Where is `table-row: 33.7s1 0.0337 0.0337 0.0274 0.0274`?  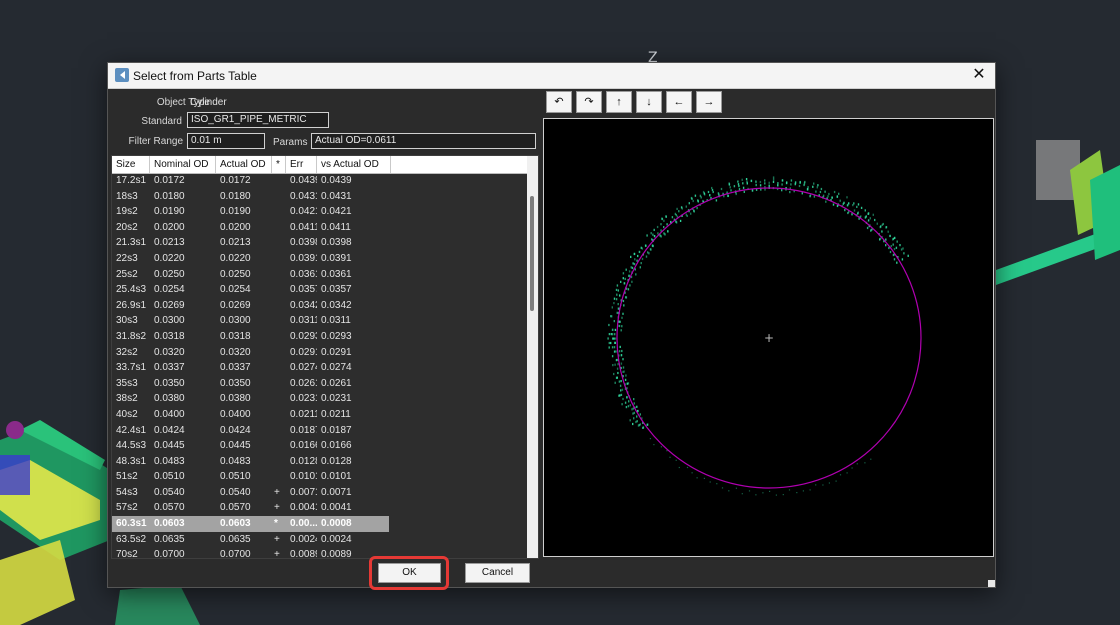 table-row: 33.7s1 0.0337 0.0337 0.0274 0.0274 is located at coordinates (319, 368).